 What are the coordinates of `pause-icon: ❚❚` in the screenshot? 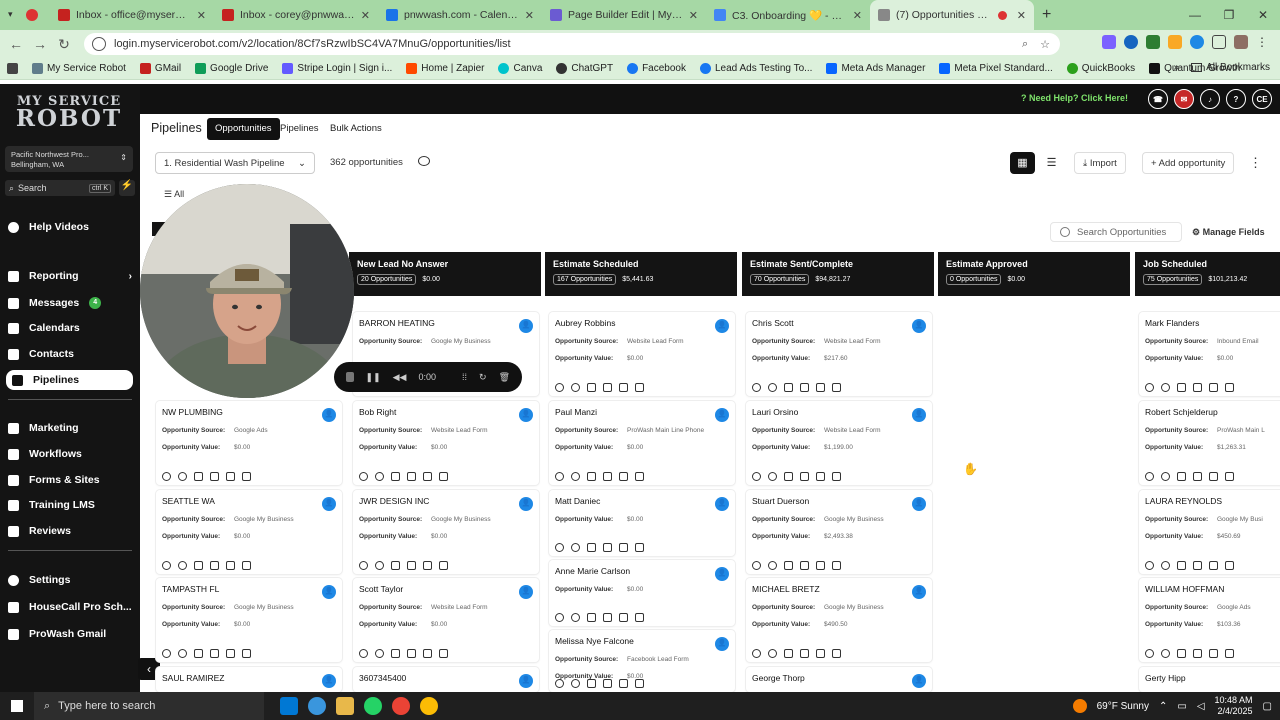 It's located at (373, 377).